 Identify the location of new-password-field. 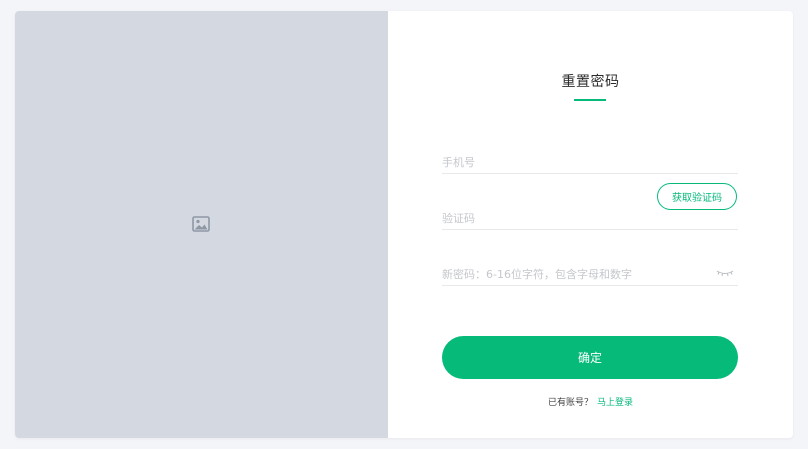
(590, 272).